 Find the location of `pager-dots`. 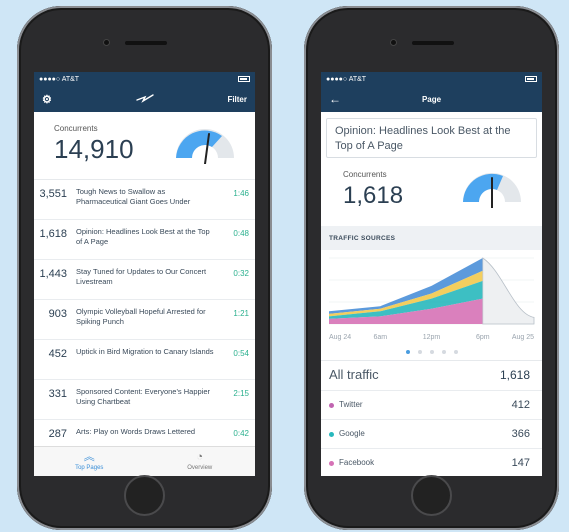

pager-dots is located at coordinates (431, 352).